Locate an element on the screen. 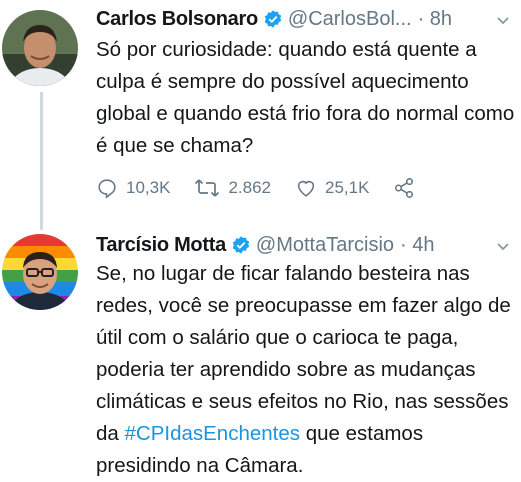 The image size is (521, 482). tweet-timestamp: · 8h is located at coordinates (435, 19).